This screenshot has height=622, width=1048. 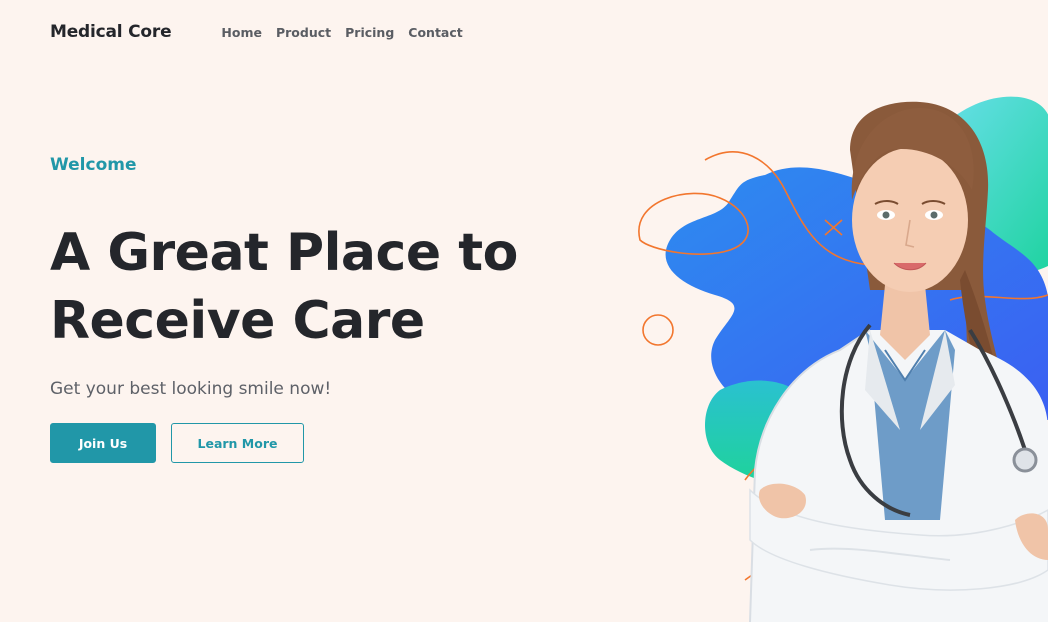 I want to click on nav-links: Home Product Pricing Contact, so click(x=341, y=32).